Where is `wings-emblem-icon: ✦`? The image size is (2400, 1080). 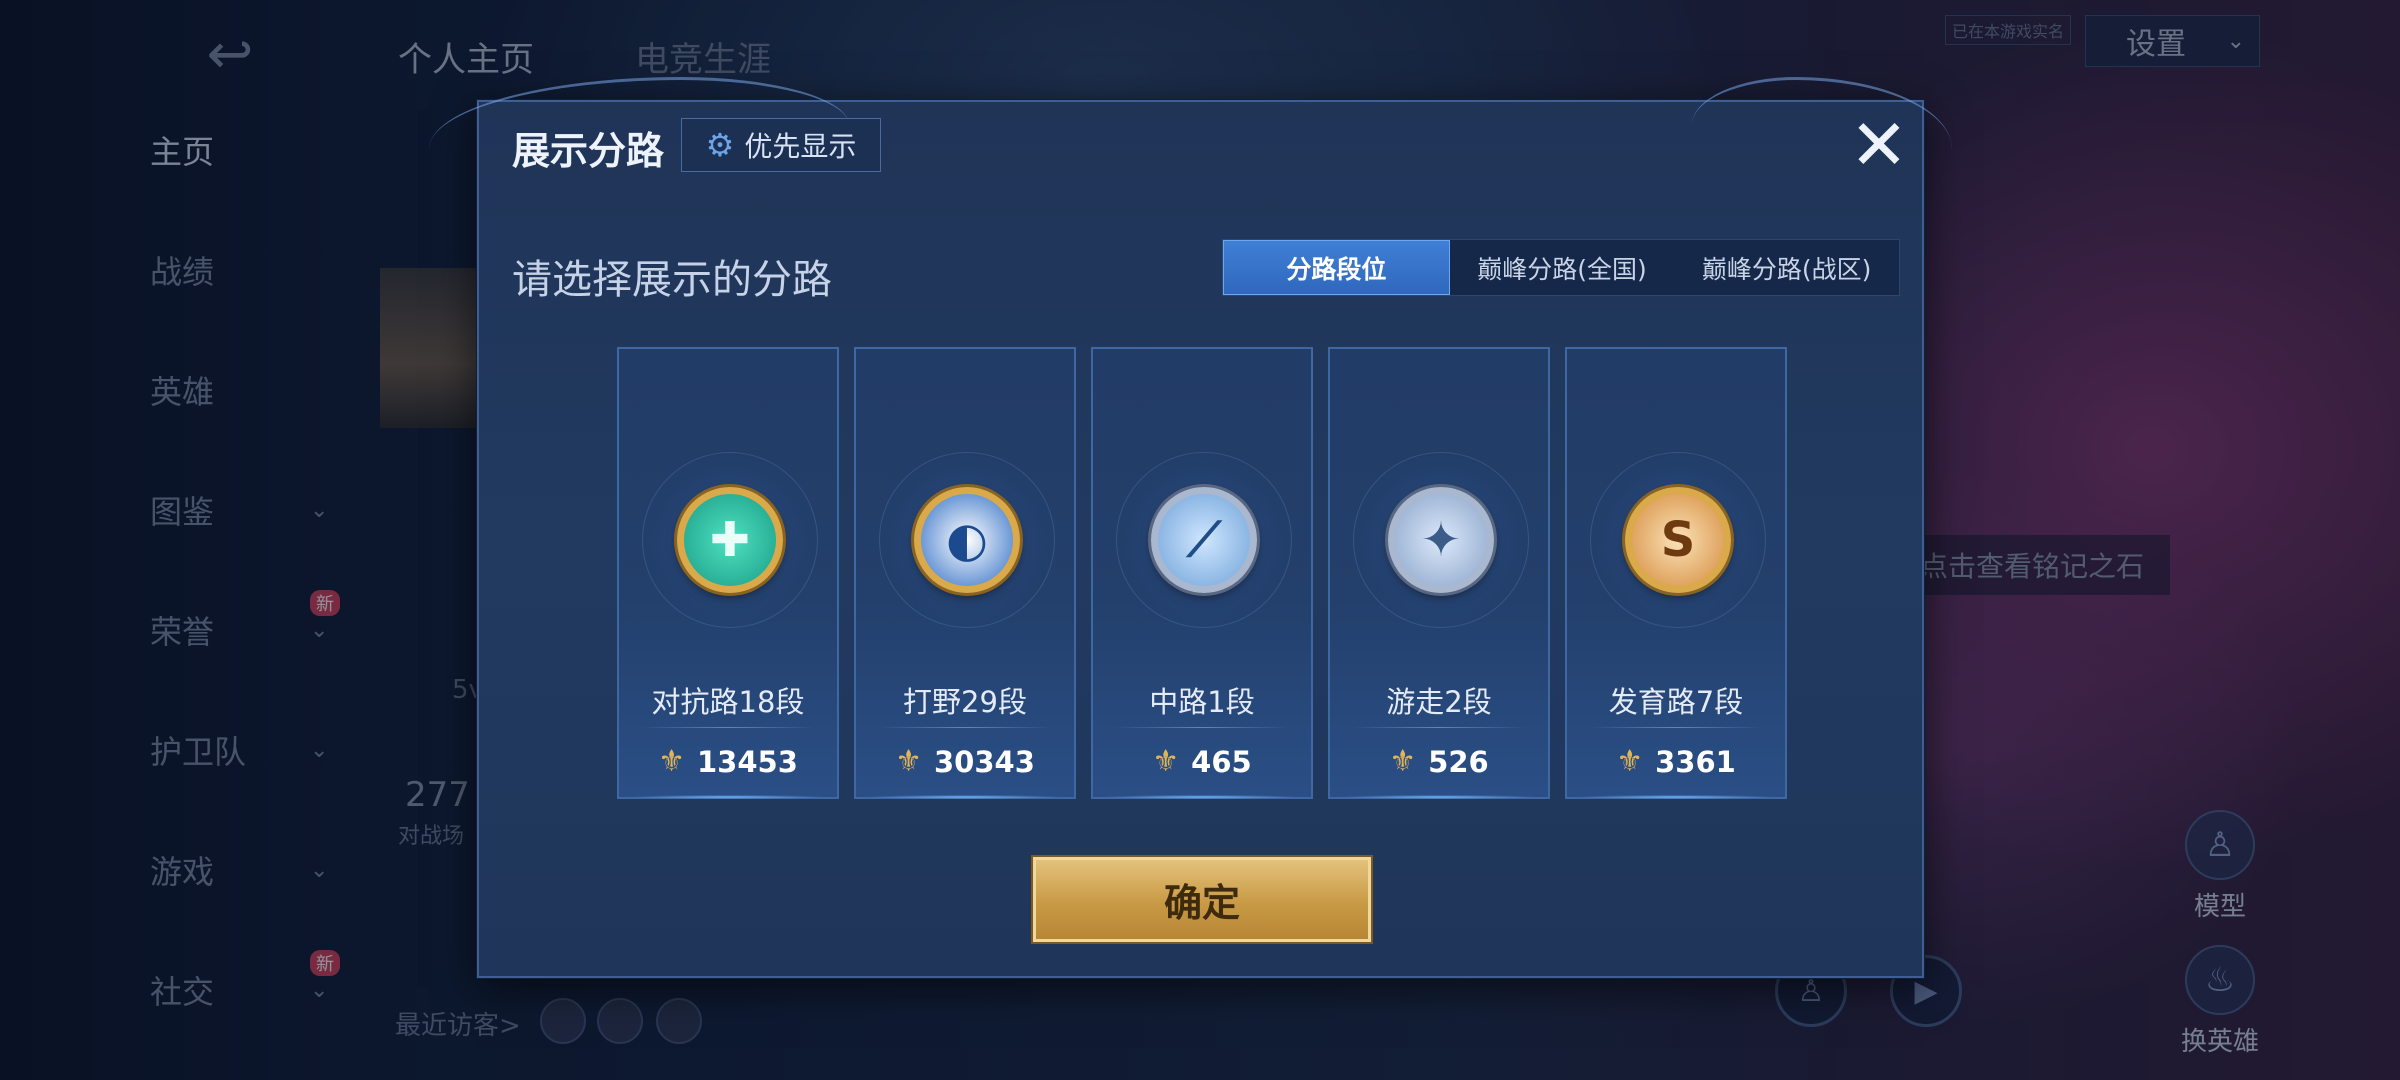 wings-emblem-icon: ✦ is located at coordinates (1441, 540).